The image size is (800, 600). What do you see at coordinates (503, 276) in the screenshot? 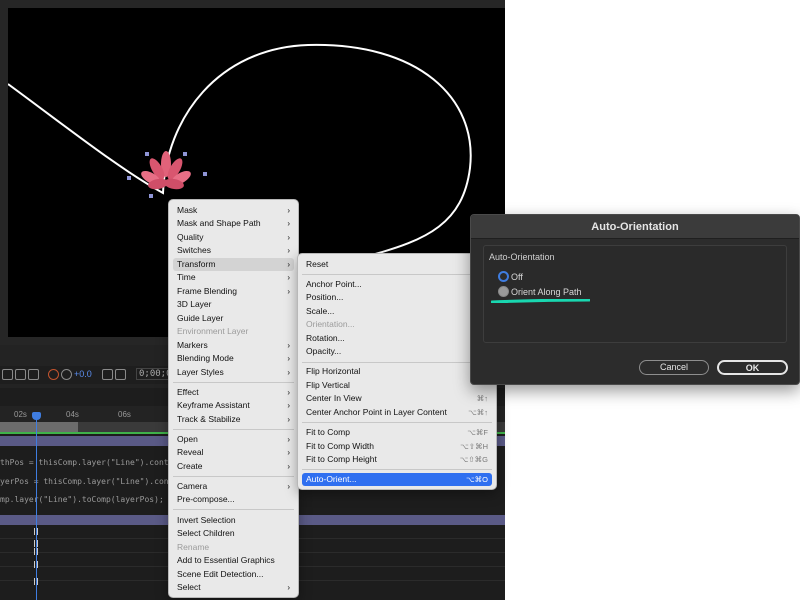
I see `radio-off` at bounding box center [503, 276].